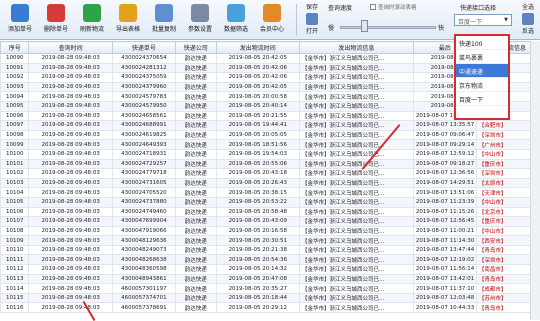  I want to click on toolbar-button-7: 会员中心, so click(272, 20).